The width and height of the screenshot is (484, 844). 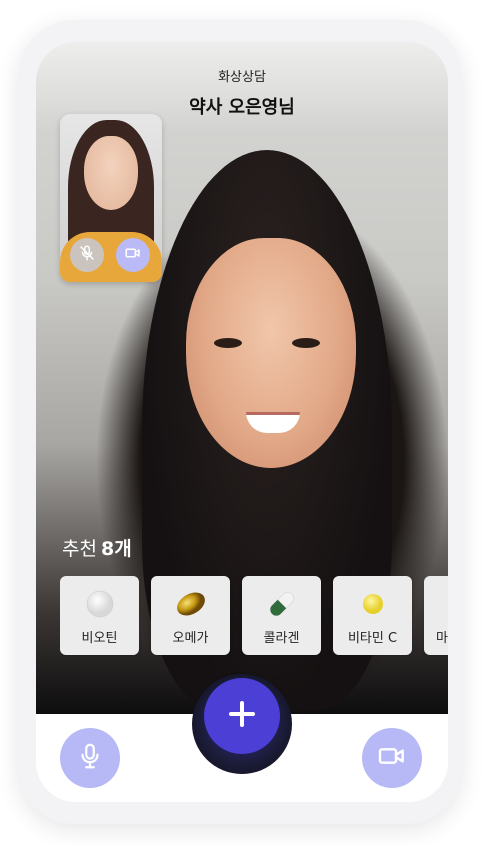 I want to click on remote-person-face, so click(x=271, y=353).